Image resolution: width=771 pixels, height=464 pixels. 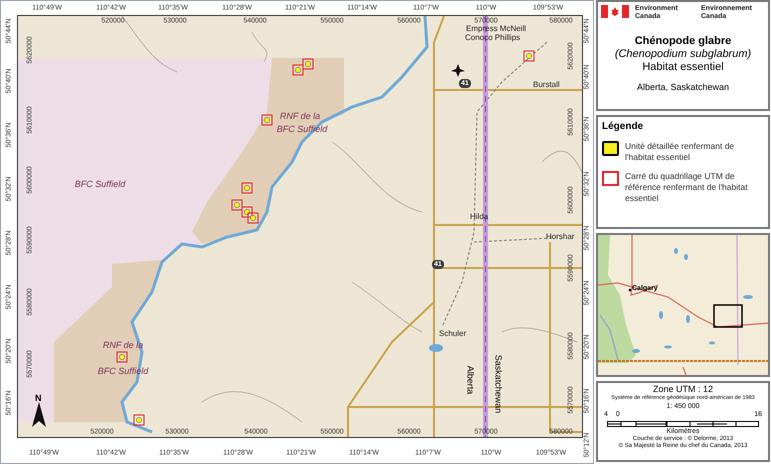 What do you see at coordinates (728, 316) in the screenshot?
I see `study-area-frame` at bounding box center [728, 316].